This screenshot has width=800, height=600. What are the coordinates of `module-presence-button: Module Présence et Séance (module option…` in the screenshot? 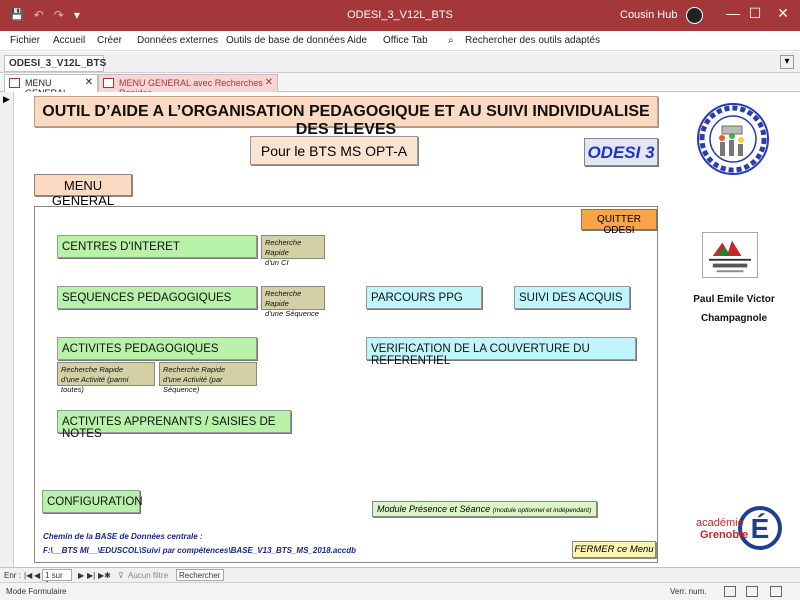 It's located at (484, 509).